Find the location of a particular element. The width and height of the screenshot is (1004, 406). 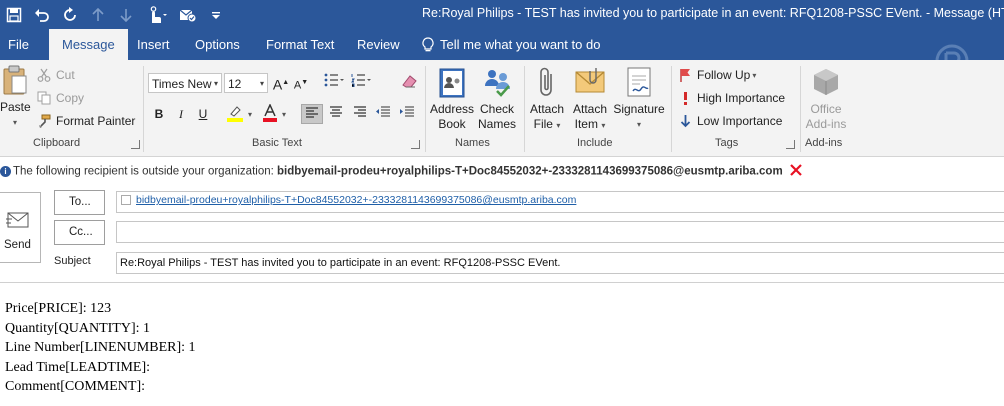

attach-item-label-1: Attach is located at coordinates (590, 109).